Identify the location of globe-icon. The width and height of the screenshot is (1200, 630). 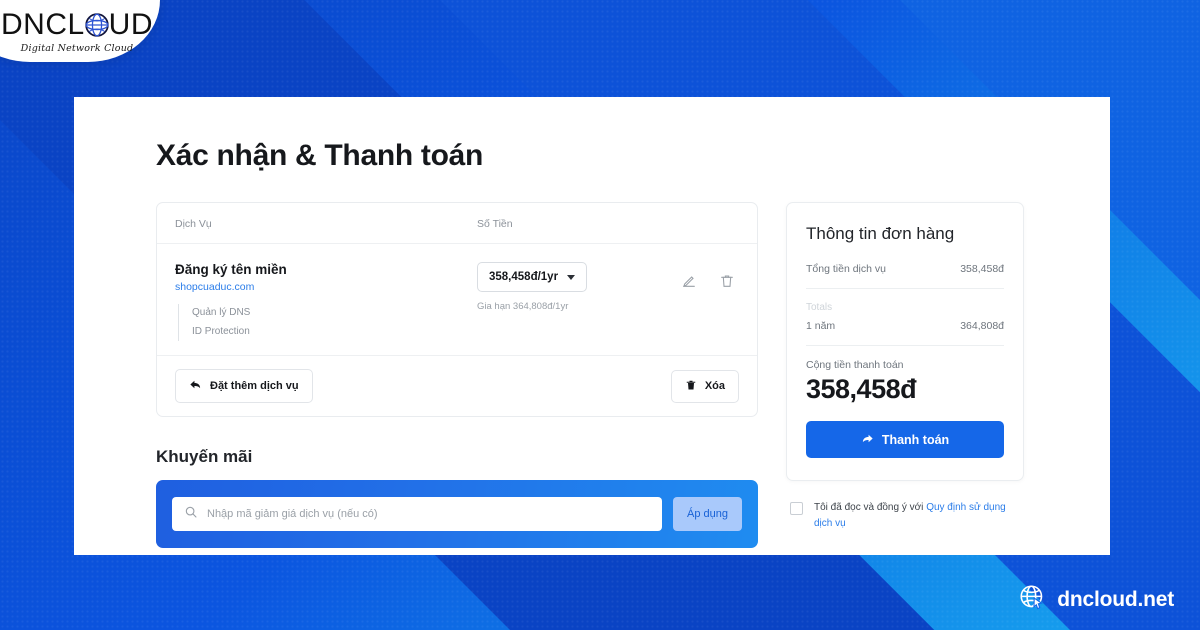
(97, 25).